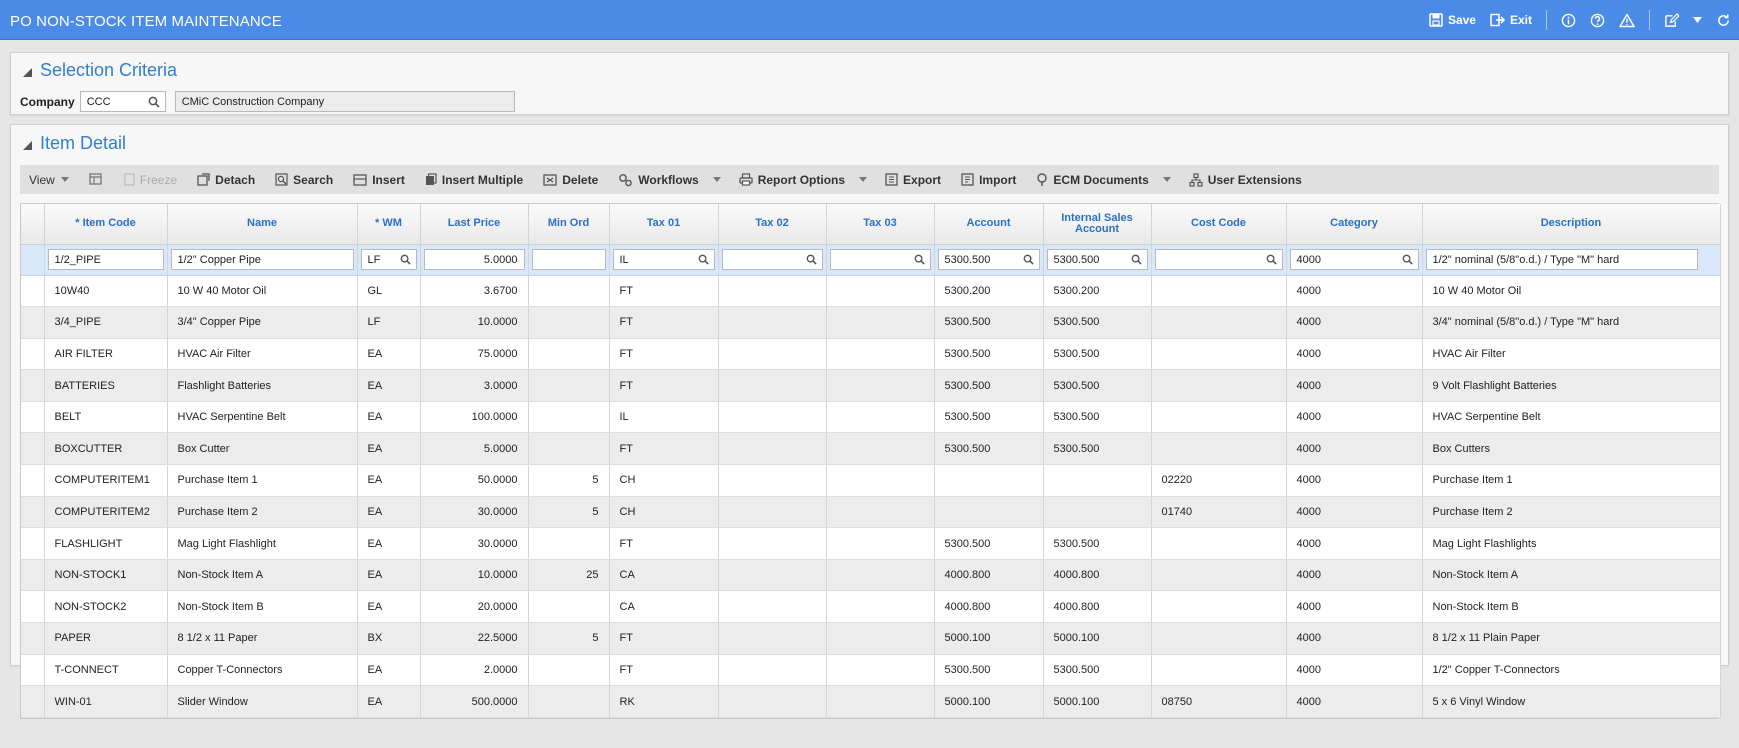 The image size is (1739, 748). What do you see at coordinates (1571, 354) in the screenshot?
I see `description-cell: HVAC Air Filter` at bounding box center [1571, 354].